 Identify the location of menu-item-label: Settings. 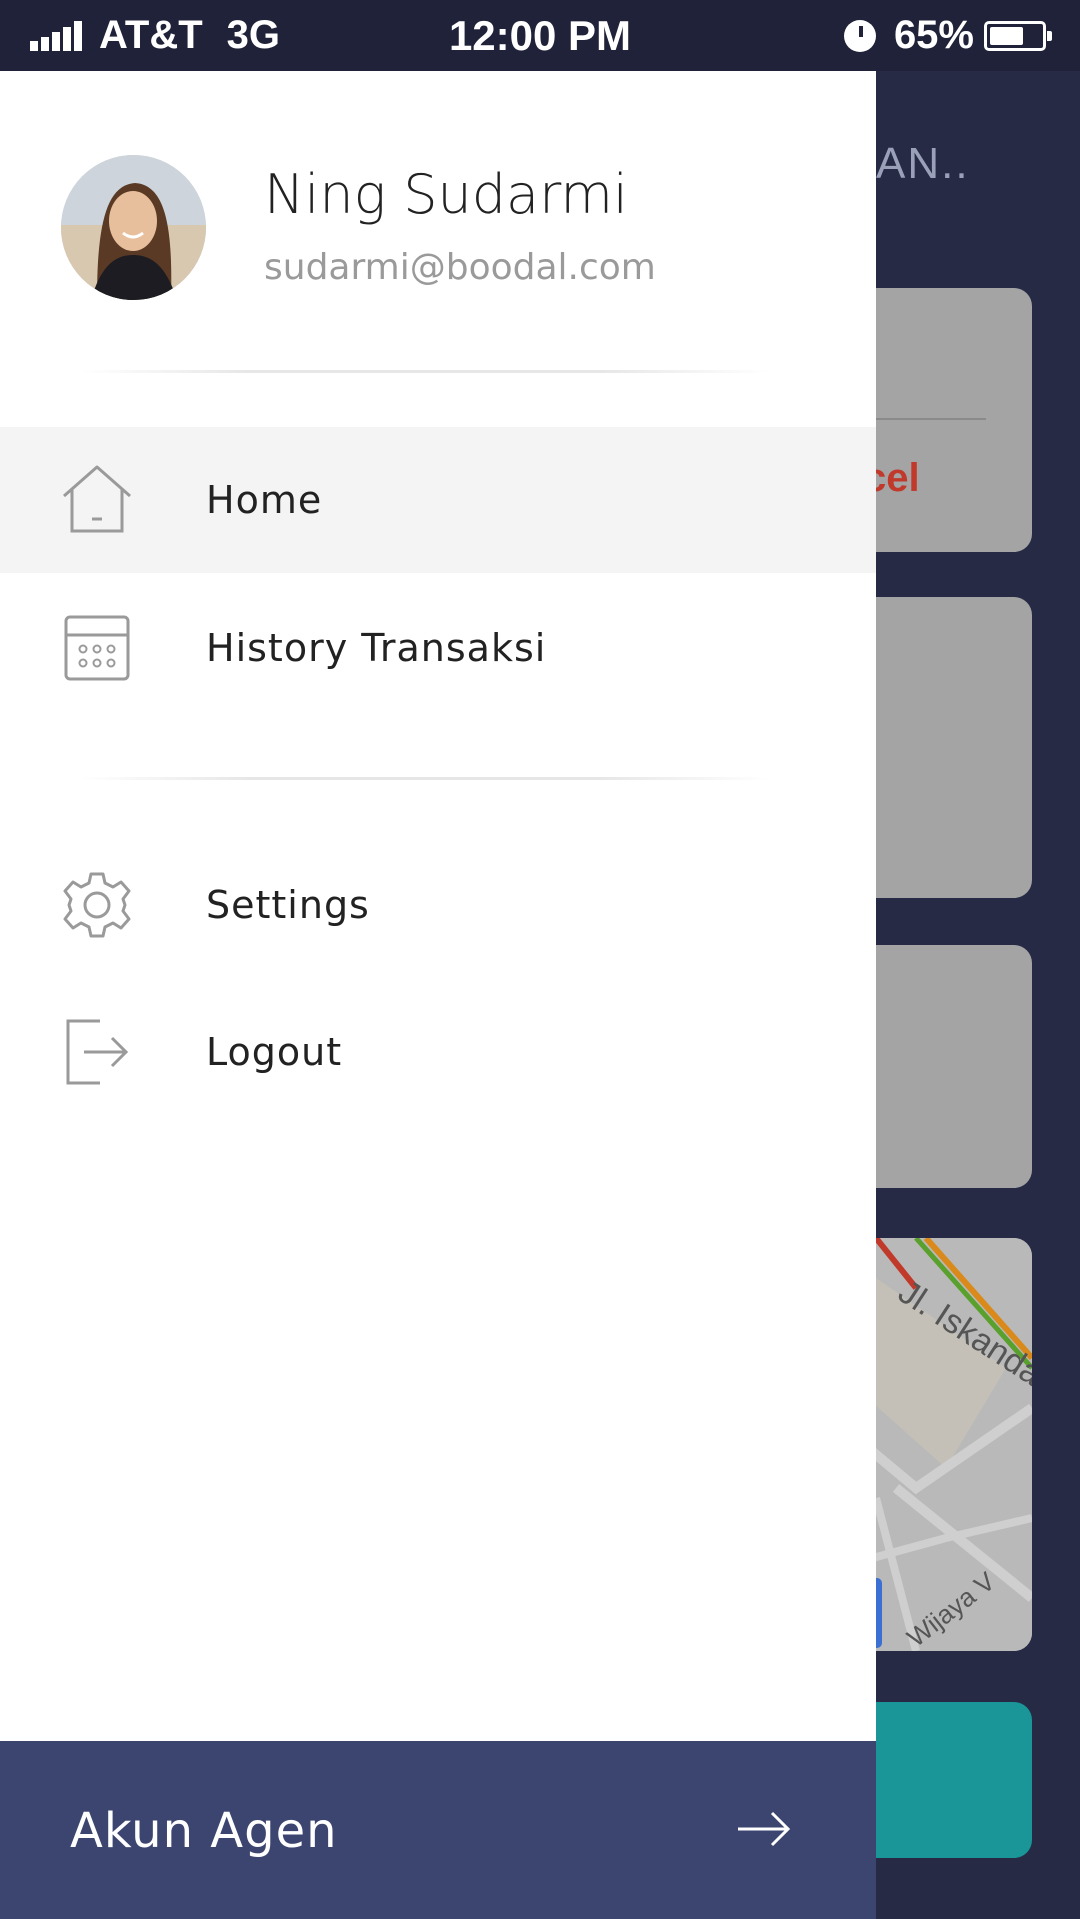
(288, 905).